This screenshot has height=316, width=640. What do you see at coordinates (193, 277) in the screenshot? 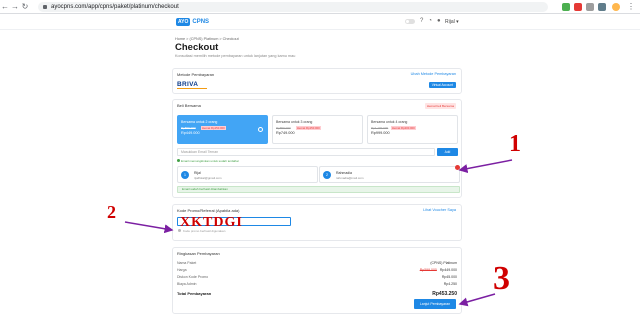
I see `summary-label: Diskon Kode Promo` at bounding box center [193, 277].